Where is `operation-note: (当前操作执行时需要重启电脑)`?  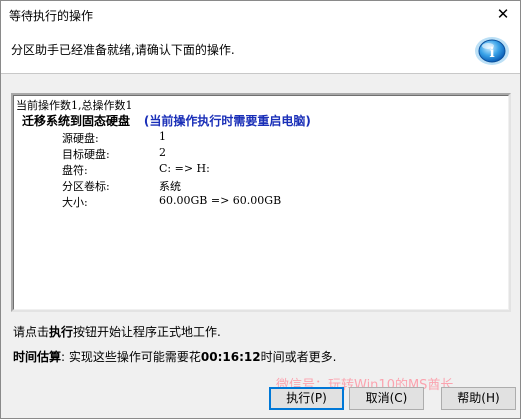 operation-note: (当前操作执行时需要重启电脑) is located at coordinates (227, 121).